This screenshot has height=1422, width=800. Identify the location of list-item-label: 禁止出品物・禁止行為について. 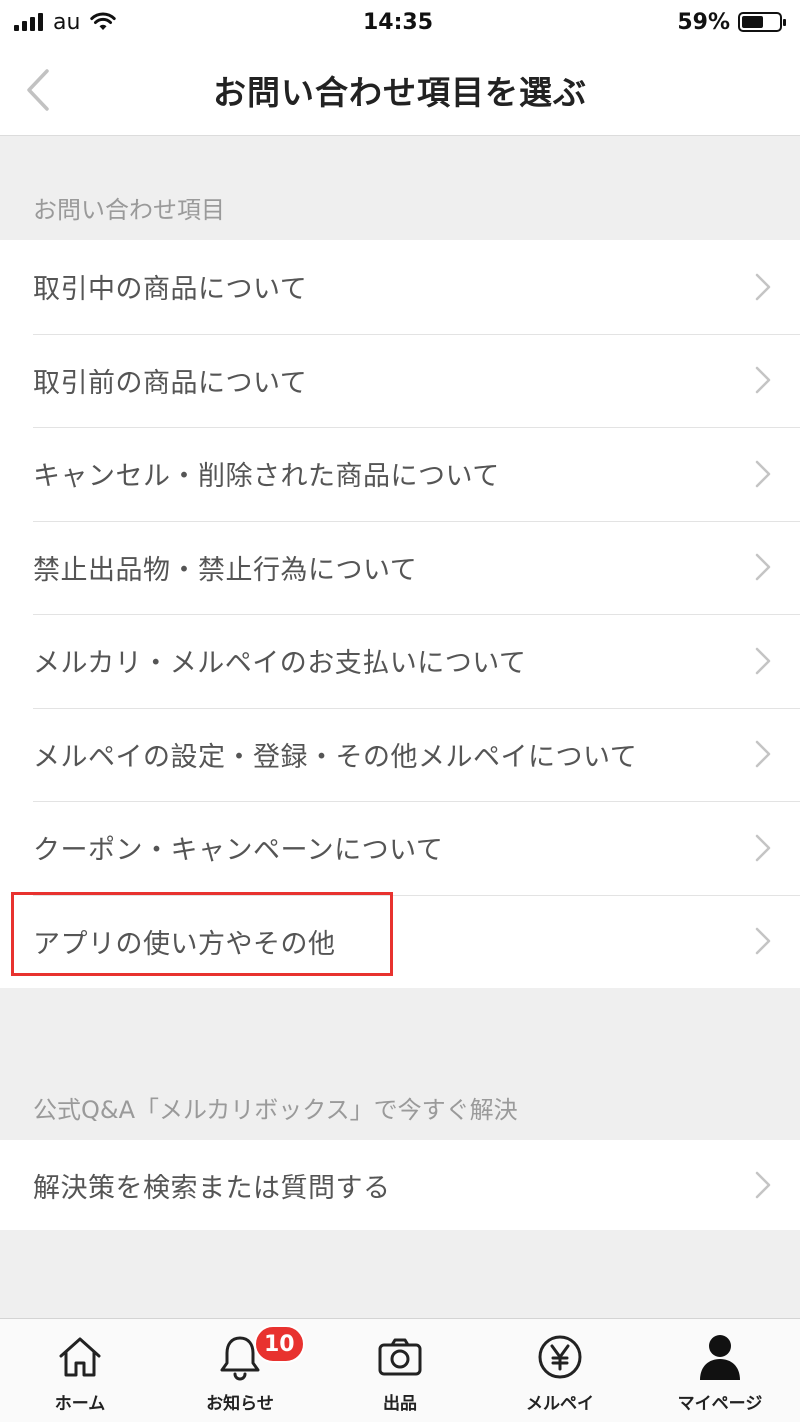
(225, 570).